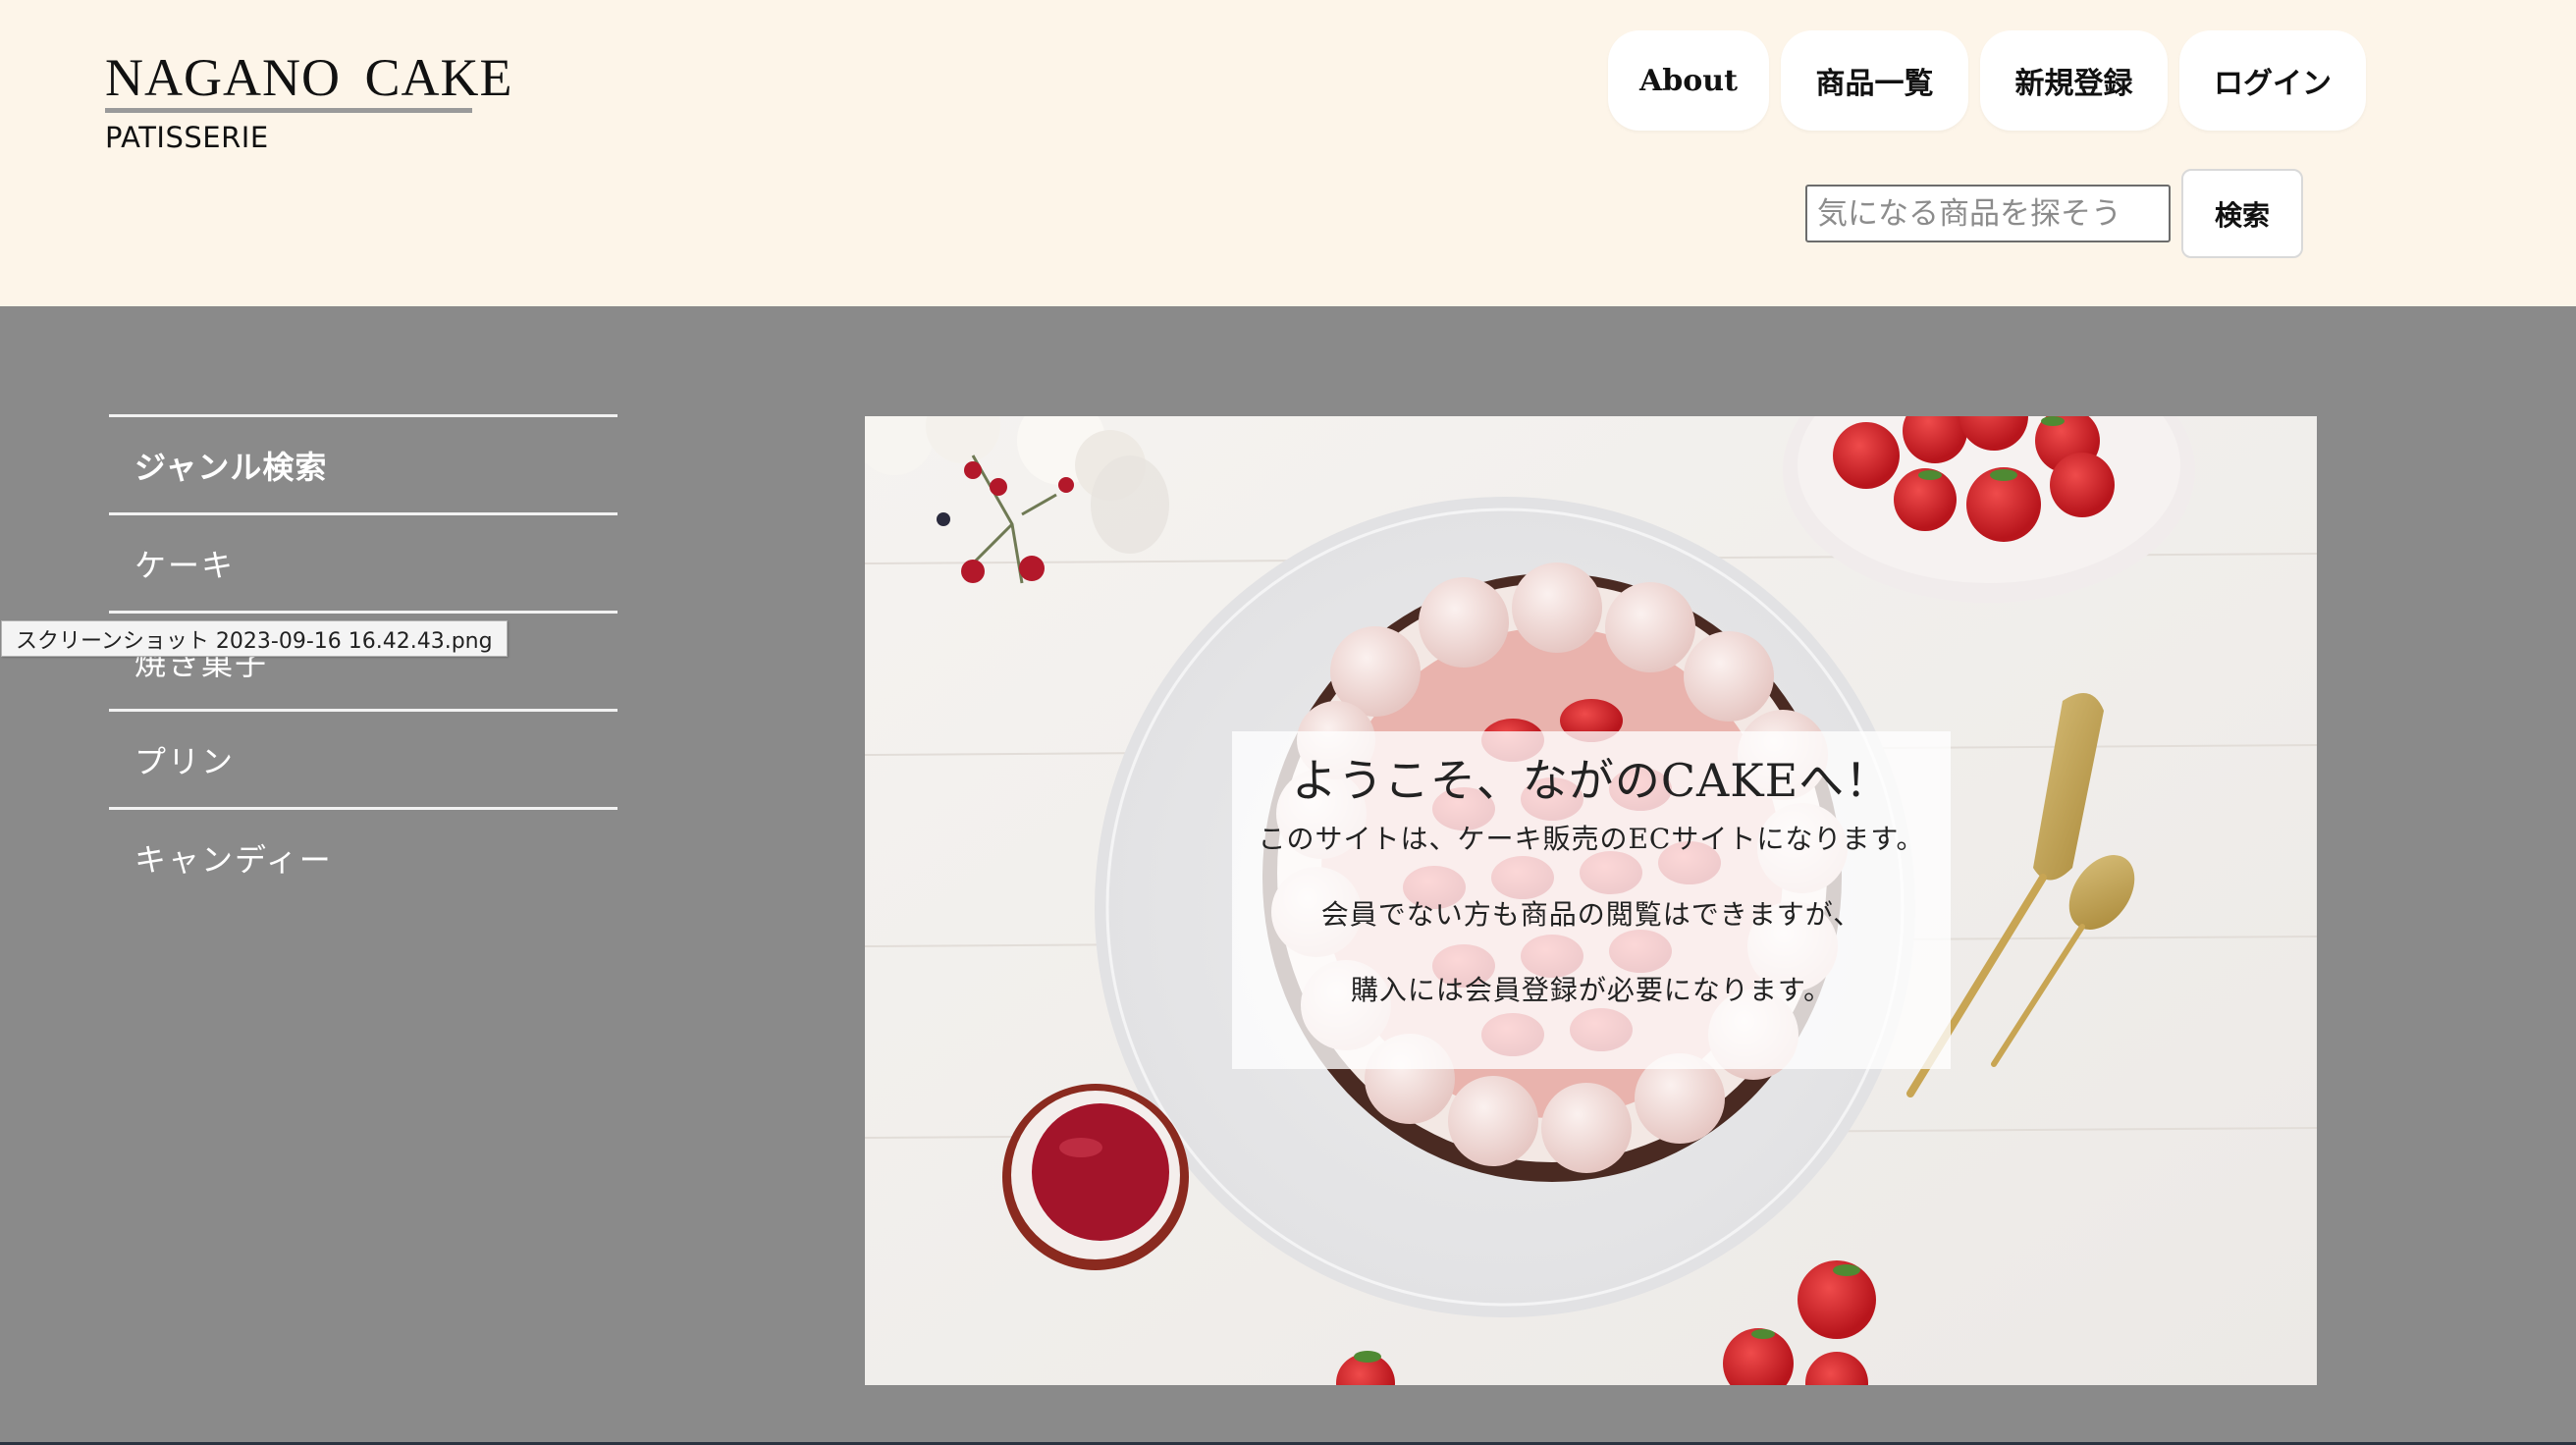 This screenshot has width=2576, height=1445. What do you see at coordinates (254, 638) in the screenshot?
I see `filename-tooltip: スクリーンショット 2023-09-16 16.42.43.png` at bounding box center [254, 638].